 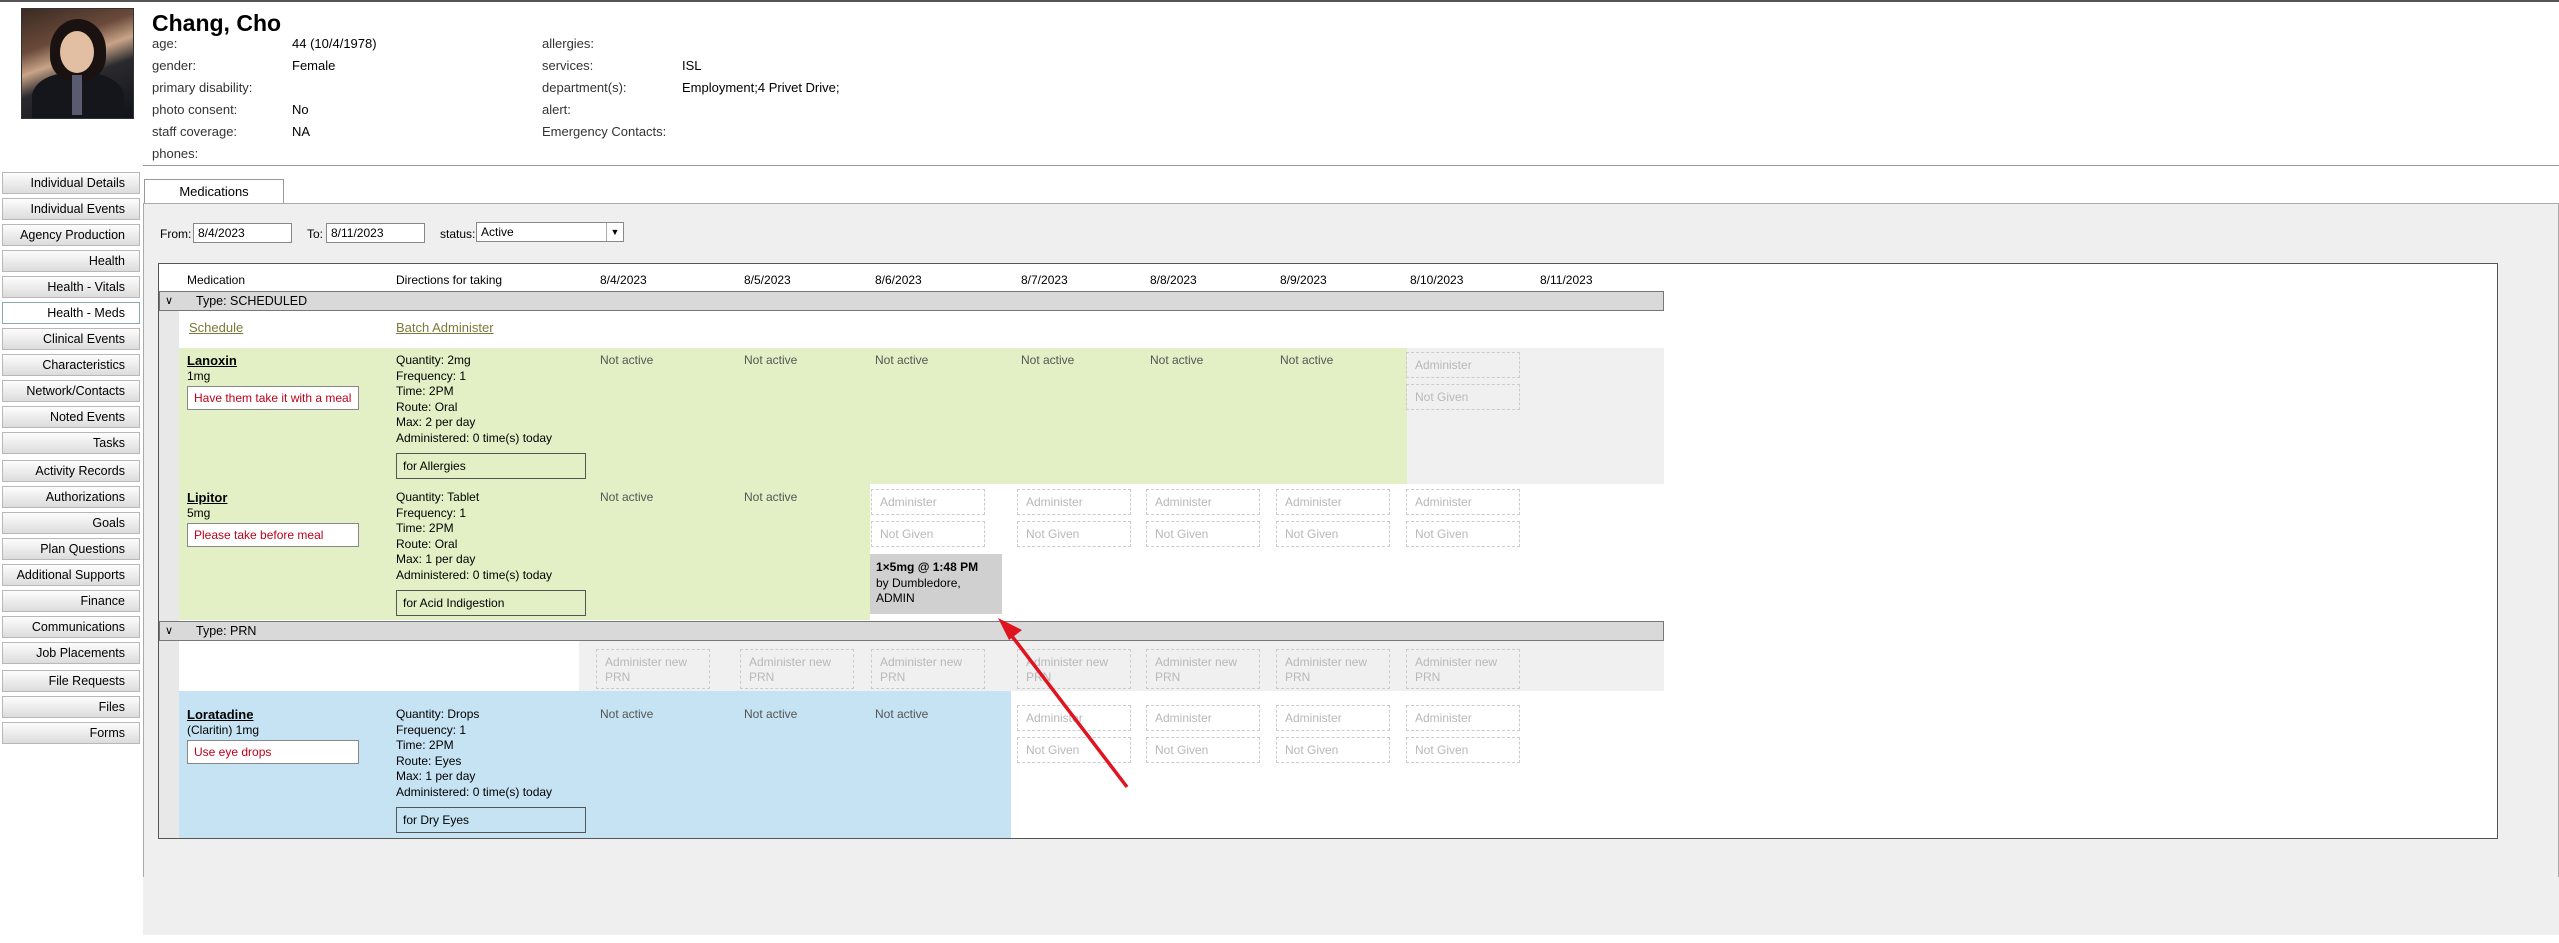 What do you see at coordinates (71, 653) in the screenshot?
I see `sidebar-item-job-placements: Job Placements` at bounding box center [71, 653].